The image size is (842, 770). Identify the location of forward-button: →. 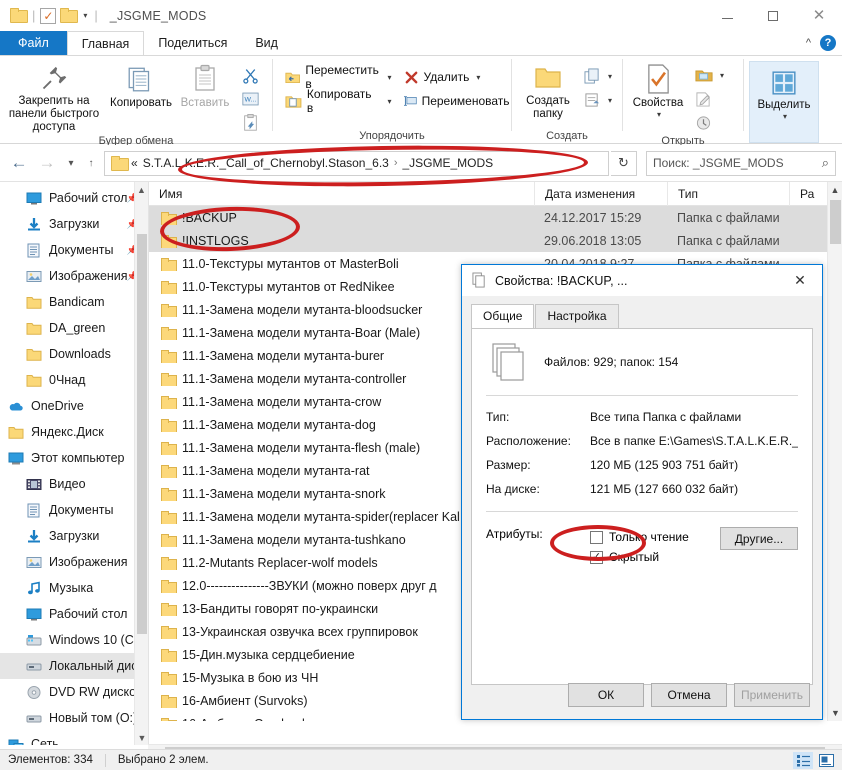
(47, 163).